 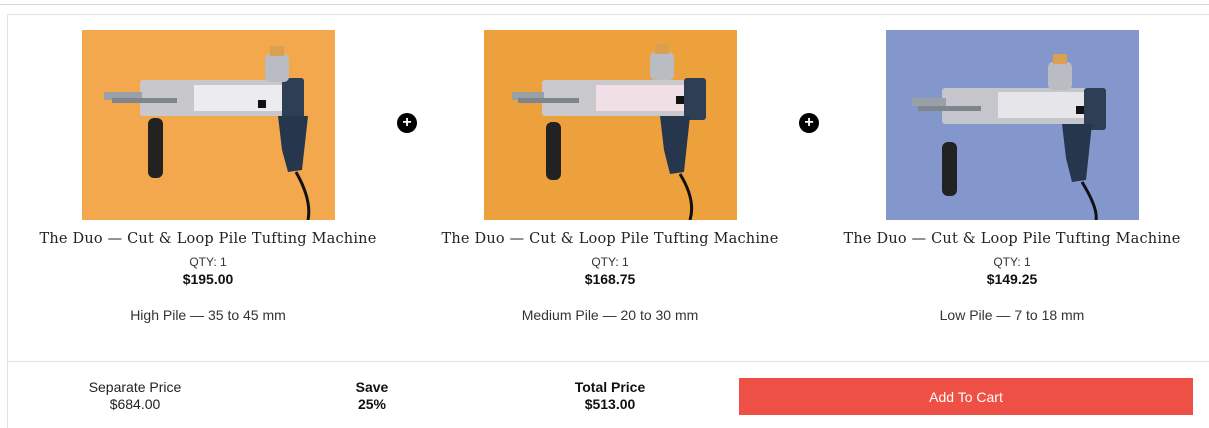 What do you see at coordinates (610, 315) in the screenshot?
I see `product-variant: Medium Pile — 20 to 30 mm` at bounding box center [610, 315].